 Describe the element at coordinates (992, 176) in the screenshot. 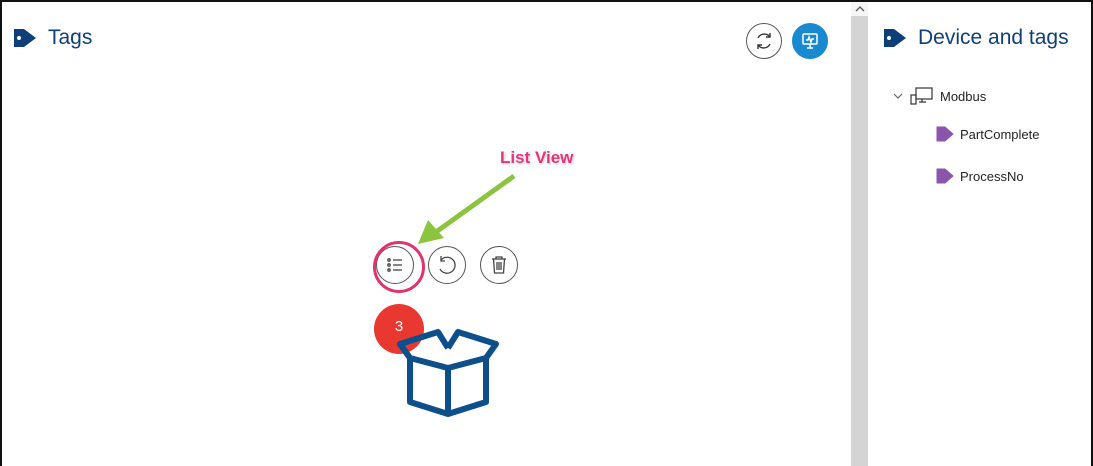

I see `tree-leaf-label: ProcessNo` at that location.